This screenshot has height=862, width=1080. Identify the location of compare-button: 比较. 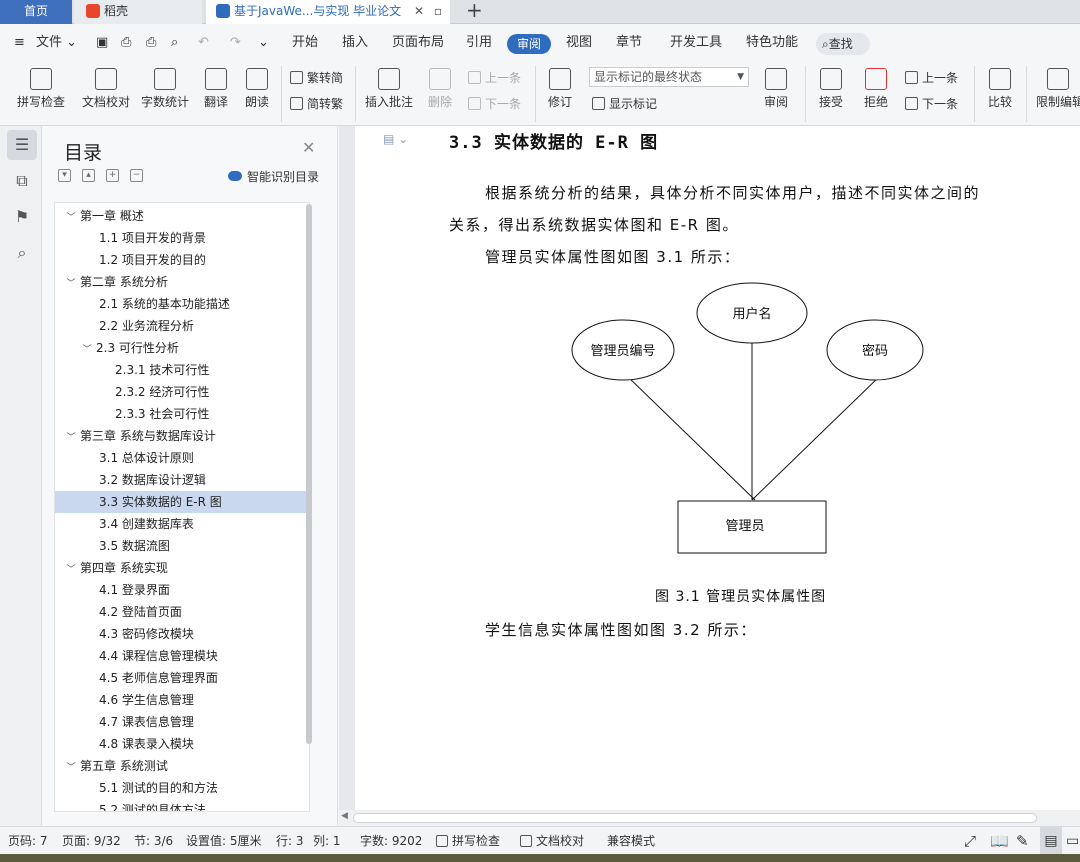
(1000, 89).